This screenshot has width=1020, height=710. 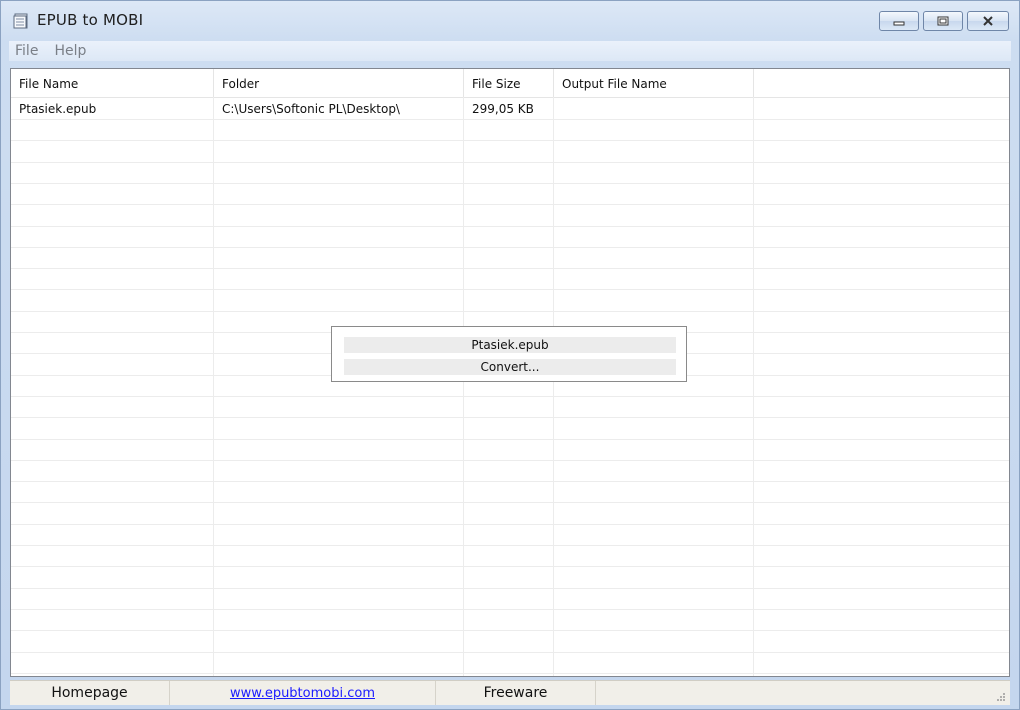 What do you see at coordinates (654, 109) in the screenshot?
I see `cell-output-file-name` at bounding box center [654, 109].